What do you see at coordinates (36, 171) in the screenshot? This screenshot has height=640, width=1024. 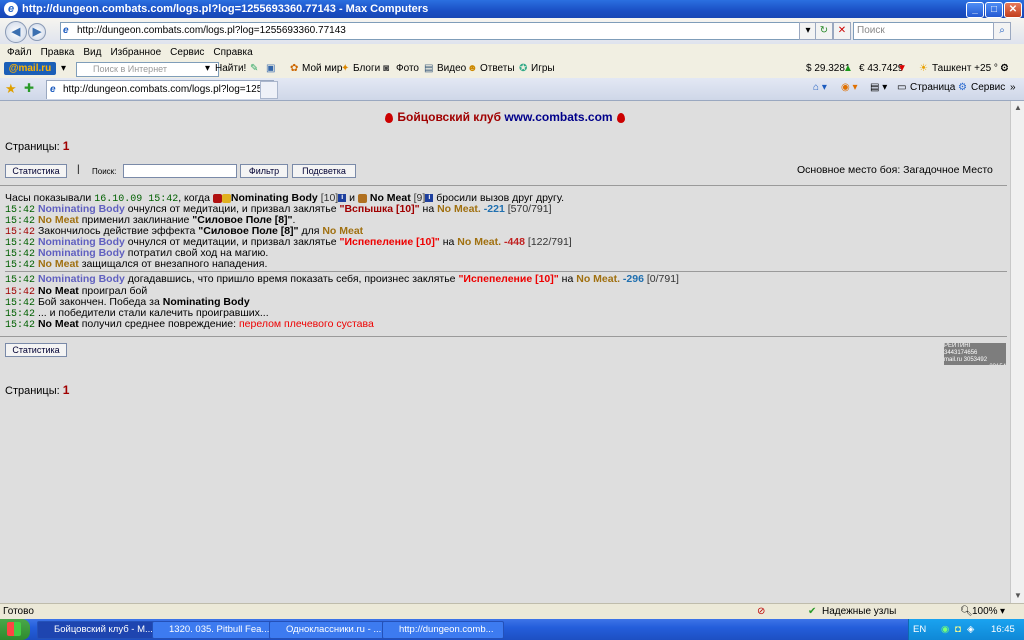 I see `stats-button: Статистика` at bounding box center [36, 171].